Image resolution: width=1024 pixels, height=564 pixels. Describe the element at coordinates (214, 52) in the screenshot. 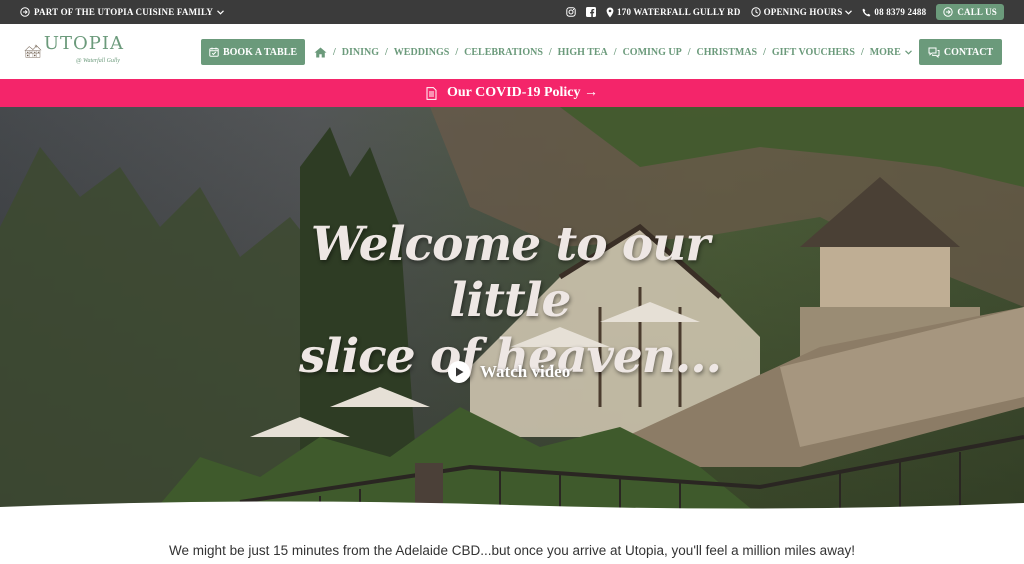

I see `calendar-icon` at that location.